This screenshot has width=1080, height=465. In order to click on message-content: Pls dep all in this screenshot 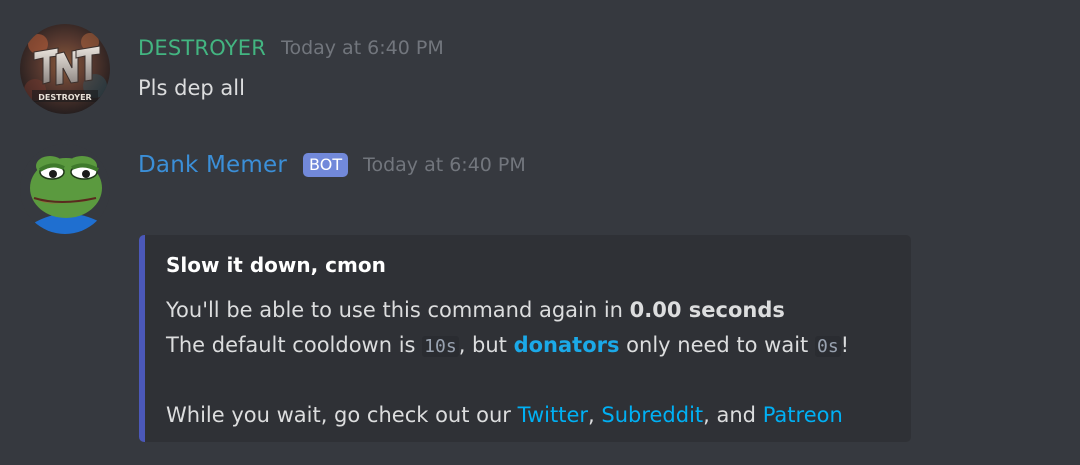, I will do `click(191, 88)`.